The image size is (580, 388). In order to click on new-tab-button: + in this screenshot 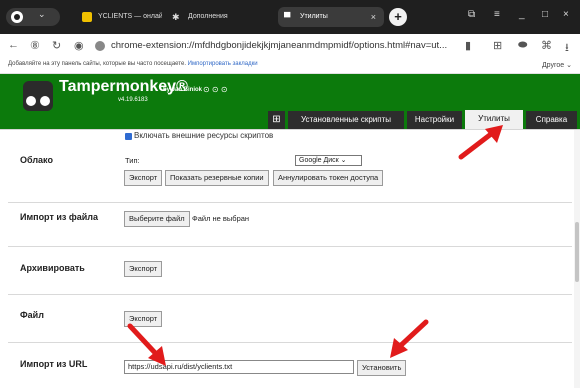, I will do `click(398, 17)`.